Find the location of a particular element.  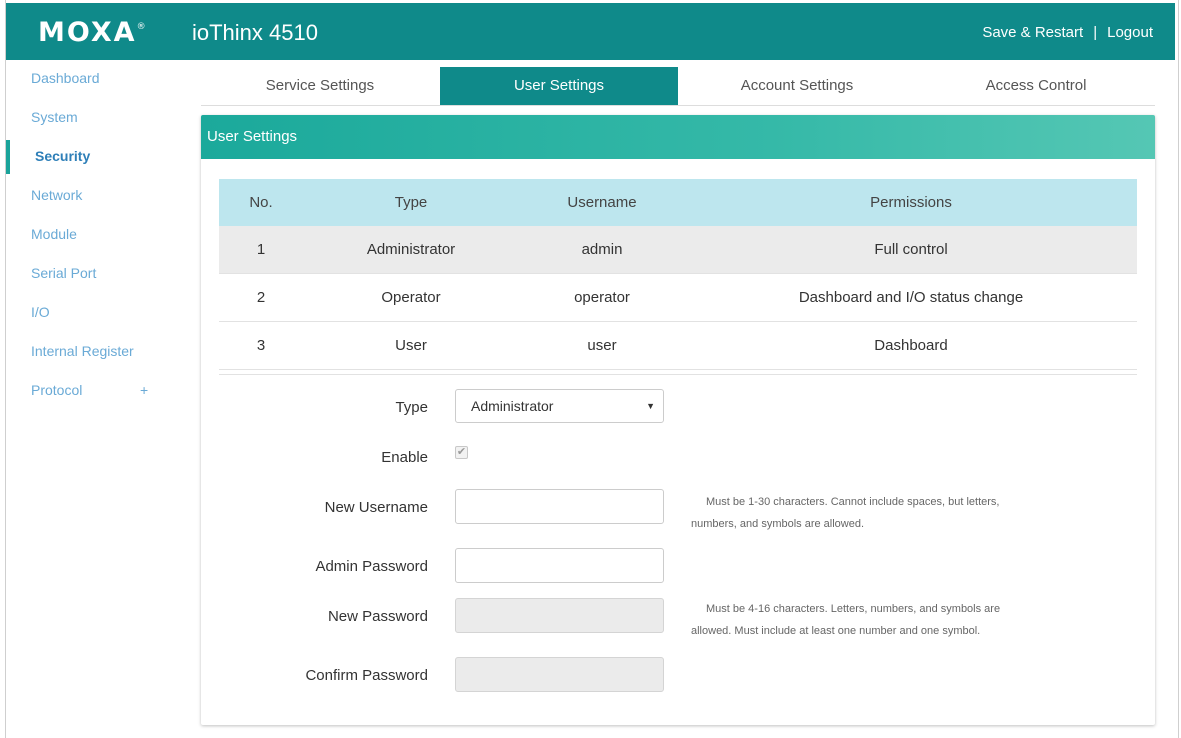

new-username-input is located at coordinates (559, 506).